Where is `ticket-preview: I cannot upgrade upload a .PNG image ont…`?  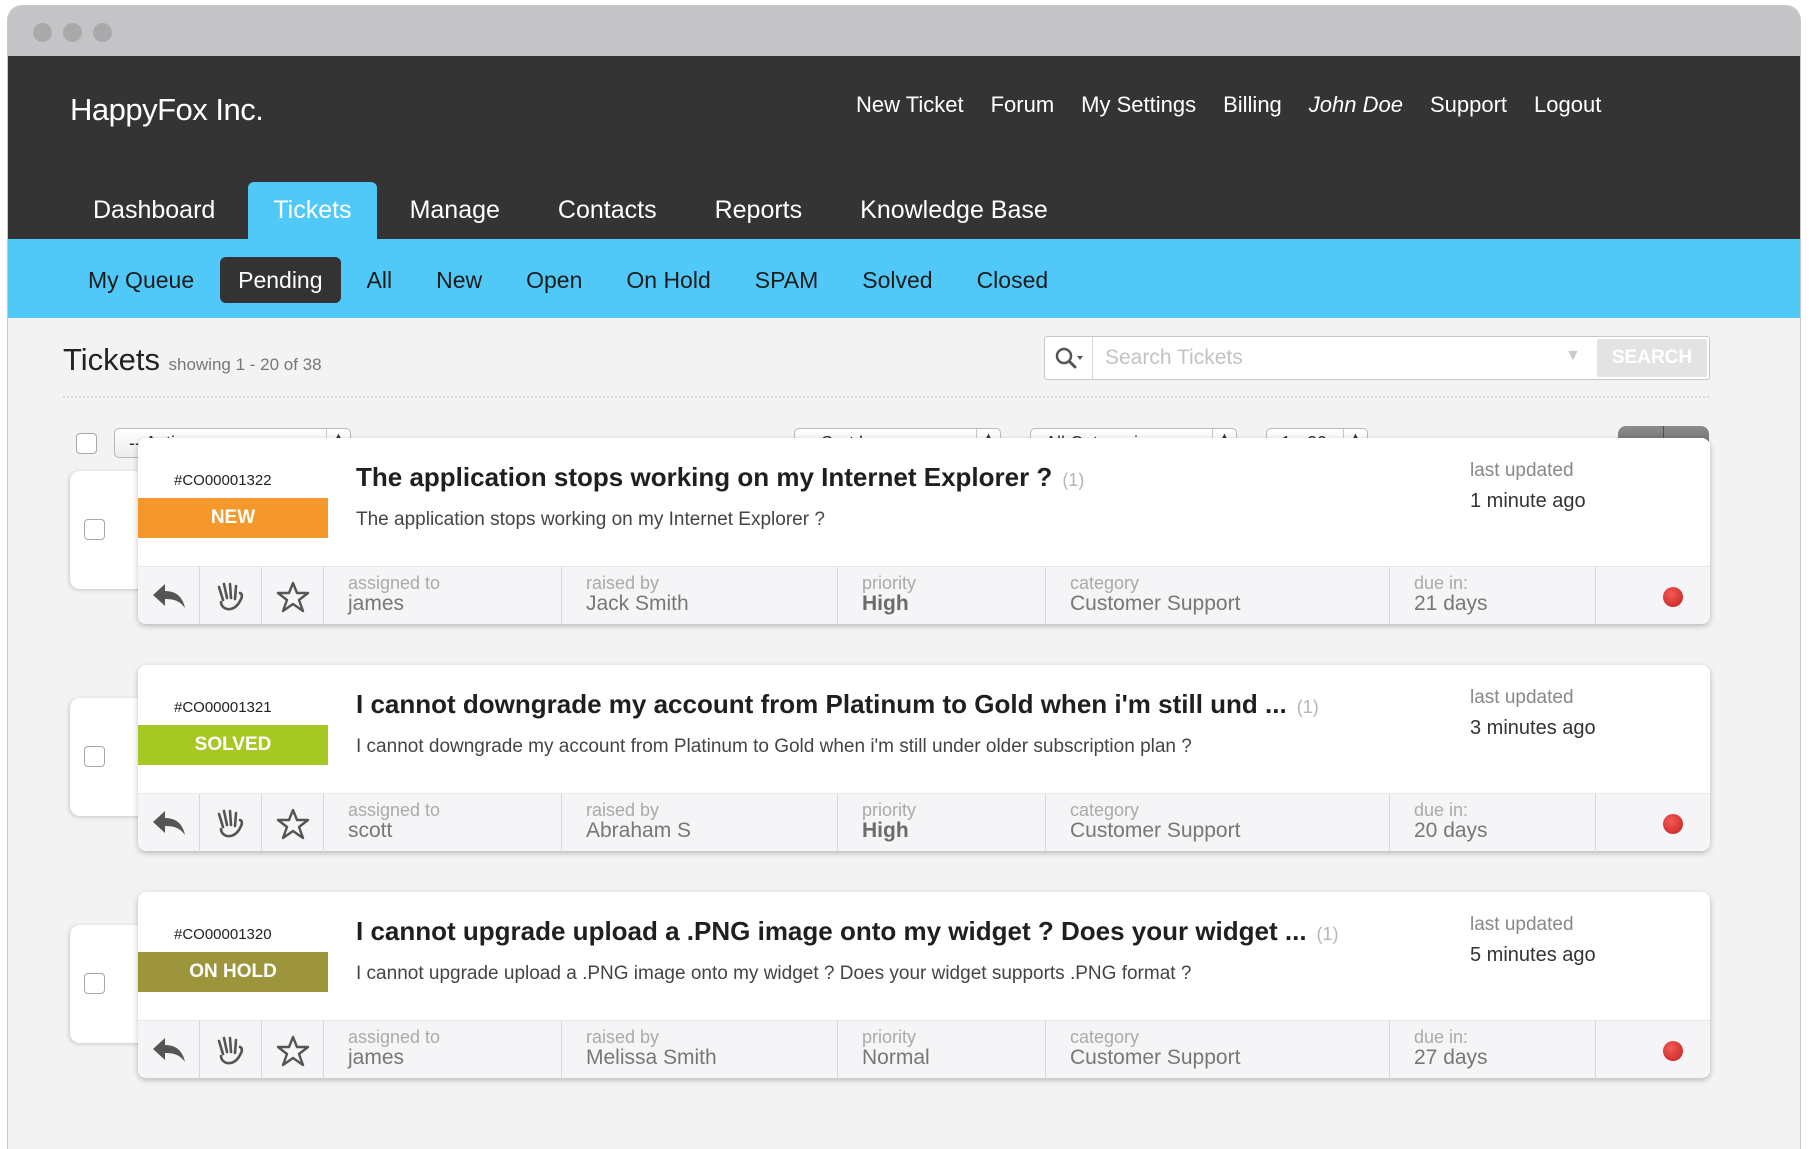
ticket-preview: I cannot upgrade upload a .PNG image ont… is located at coordinates (774, 973).